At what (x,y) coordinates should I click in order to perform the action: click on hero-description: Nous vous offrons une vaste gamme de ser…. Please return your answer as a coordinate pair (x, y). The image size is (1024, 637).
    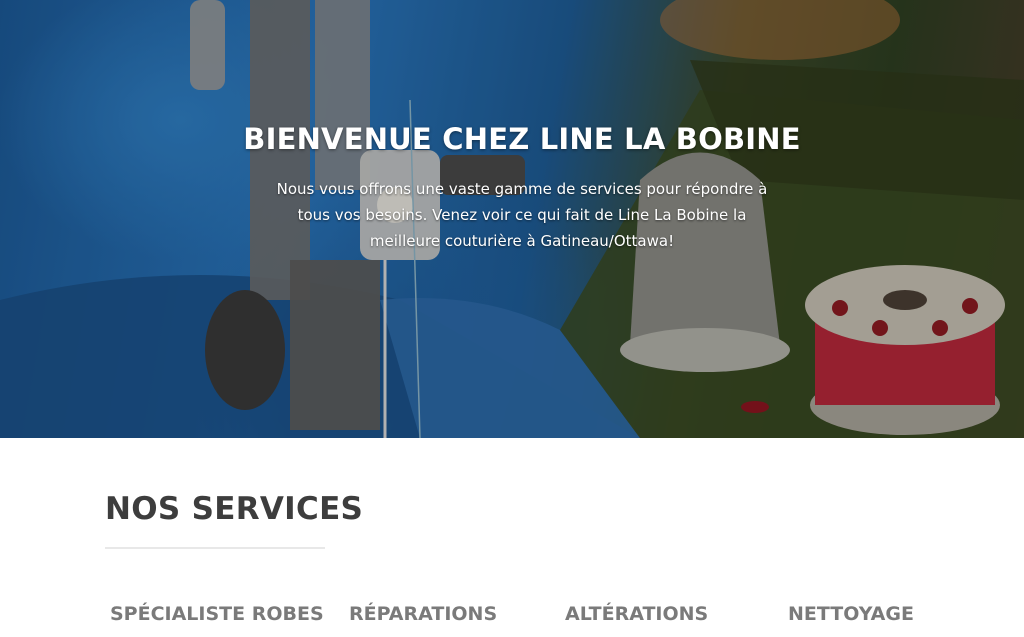
    Looking at the image, I should click on (522, 215).